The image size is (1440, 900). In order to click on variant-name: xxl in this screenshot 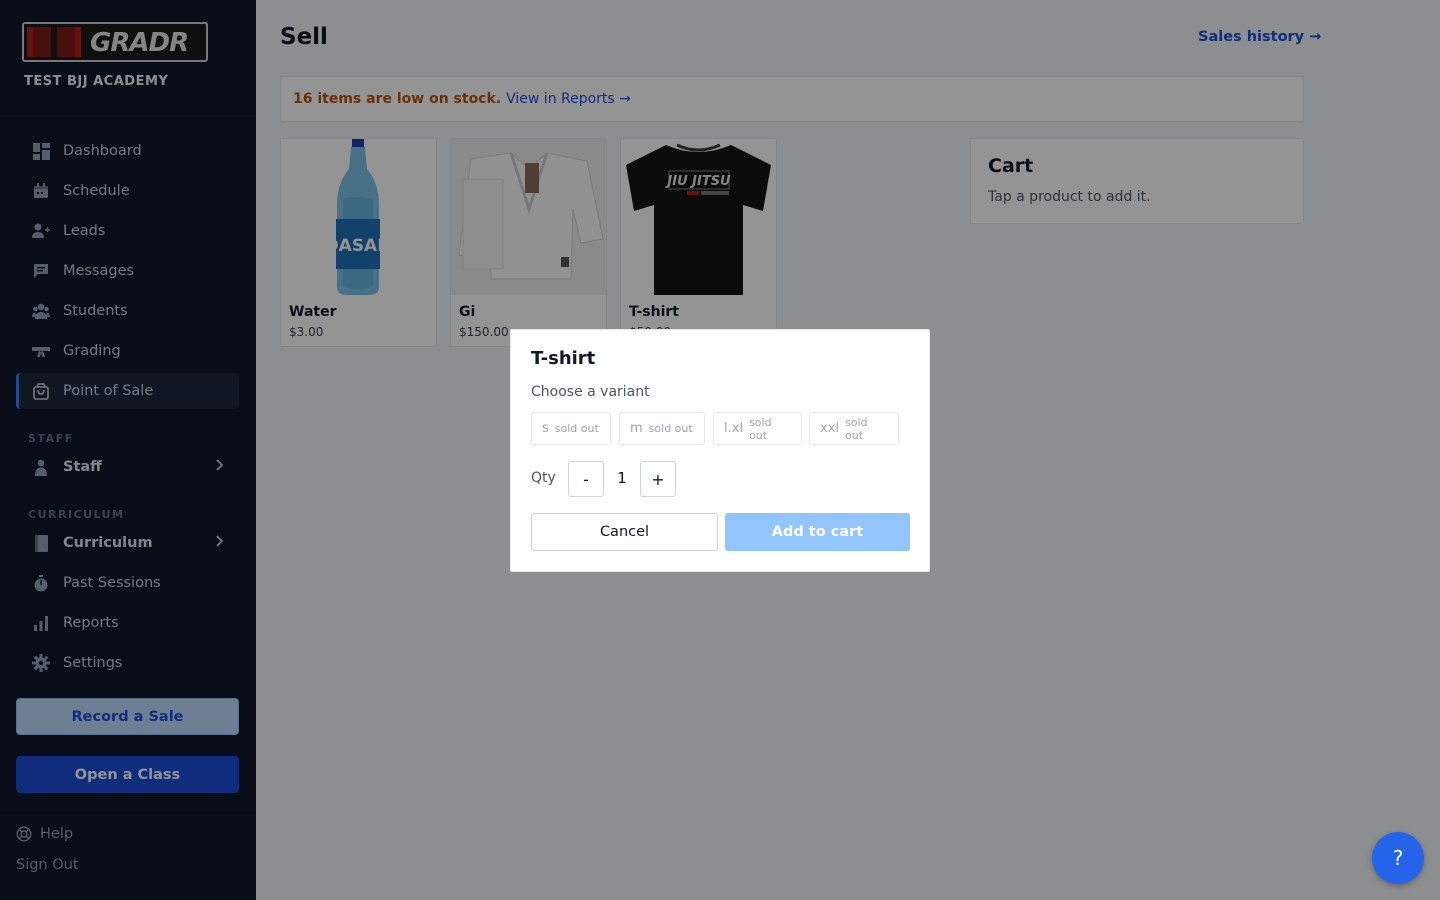, I will do `click(829, 428)`.